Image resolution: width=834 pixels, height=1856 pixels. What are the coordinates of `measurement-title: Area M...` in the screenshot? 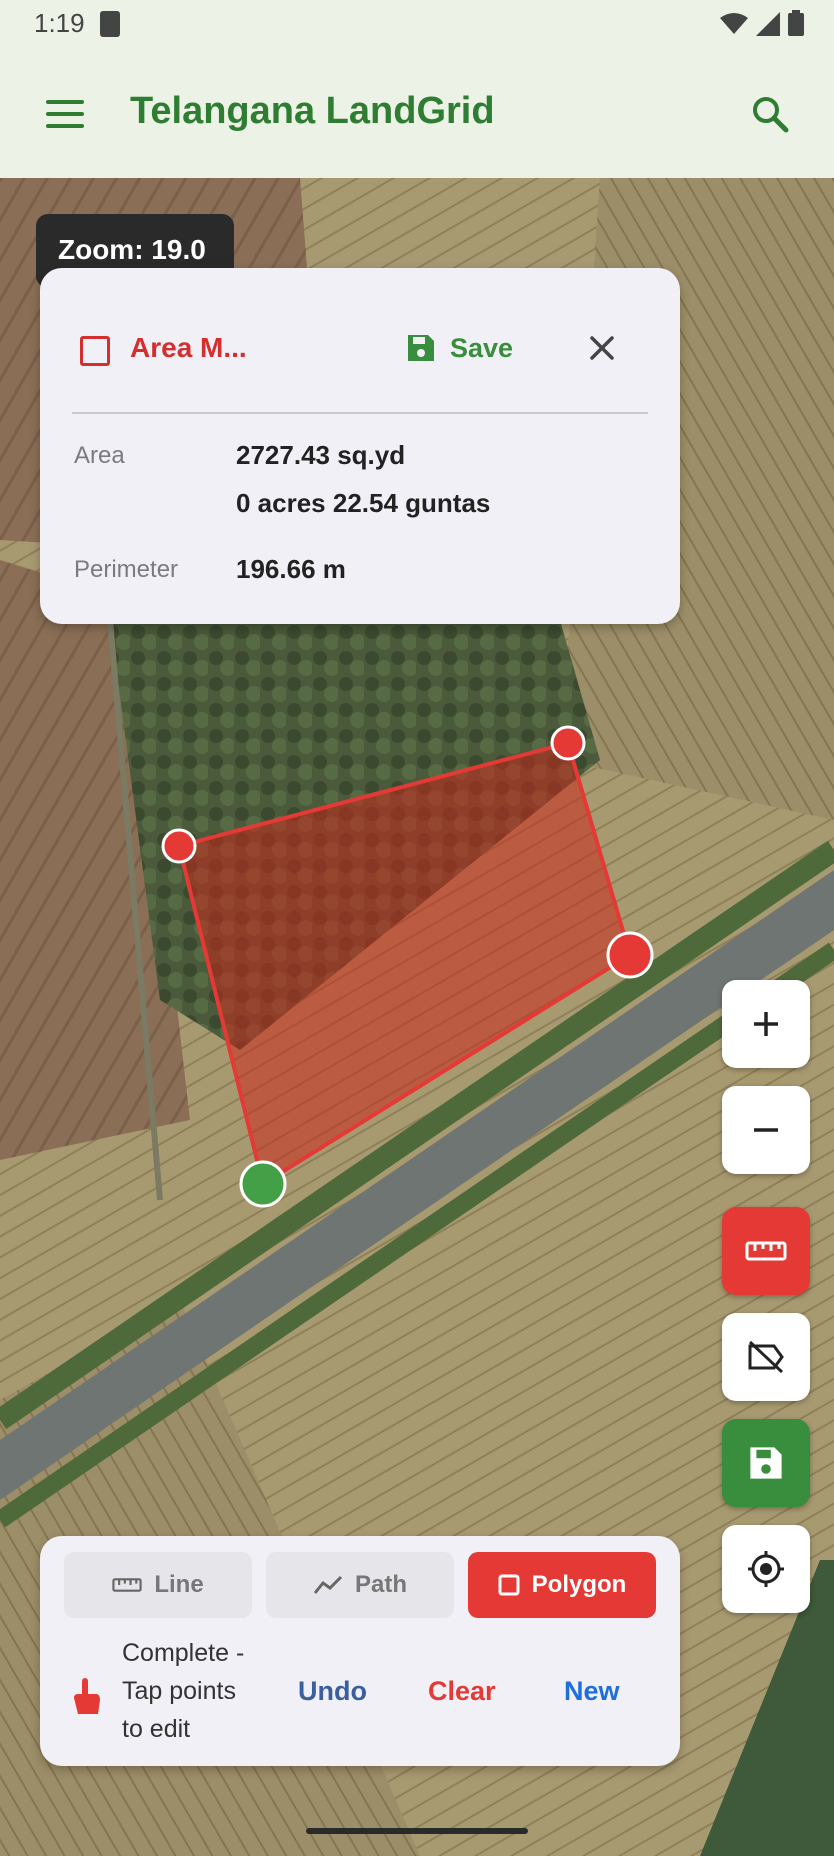 It's located at (188, 347).